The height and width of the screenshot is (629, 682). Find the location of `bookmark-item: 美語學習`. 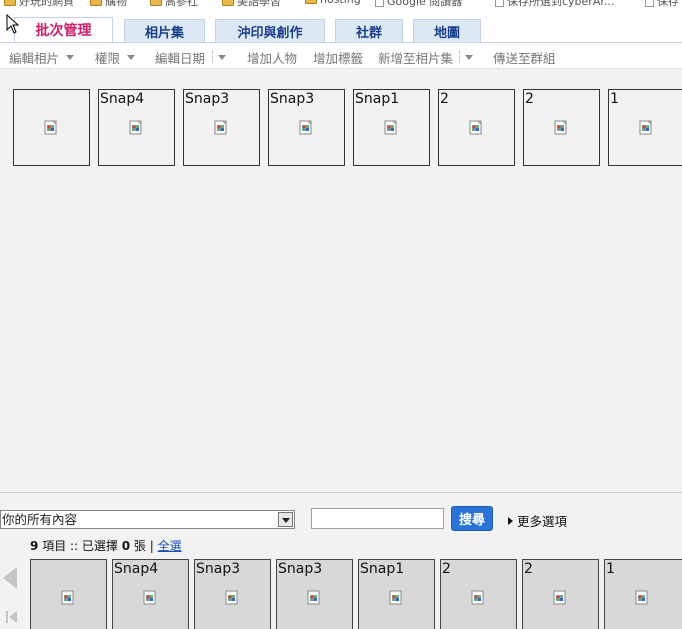

bookmark-item: 美語學習 is located at coordinates (251, 4).